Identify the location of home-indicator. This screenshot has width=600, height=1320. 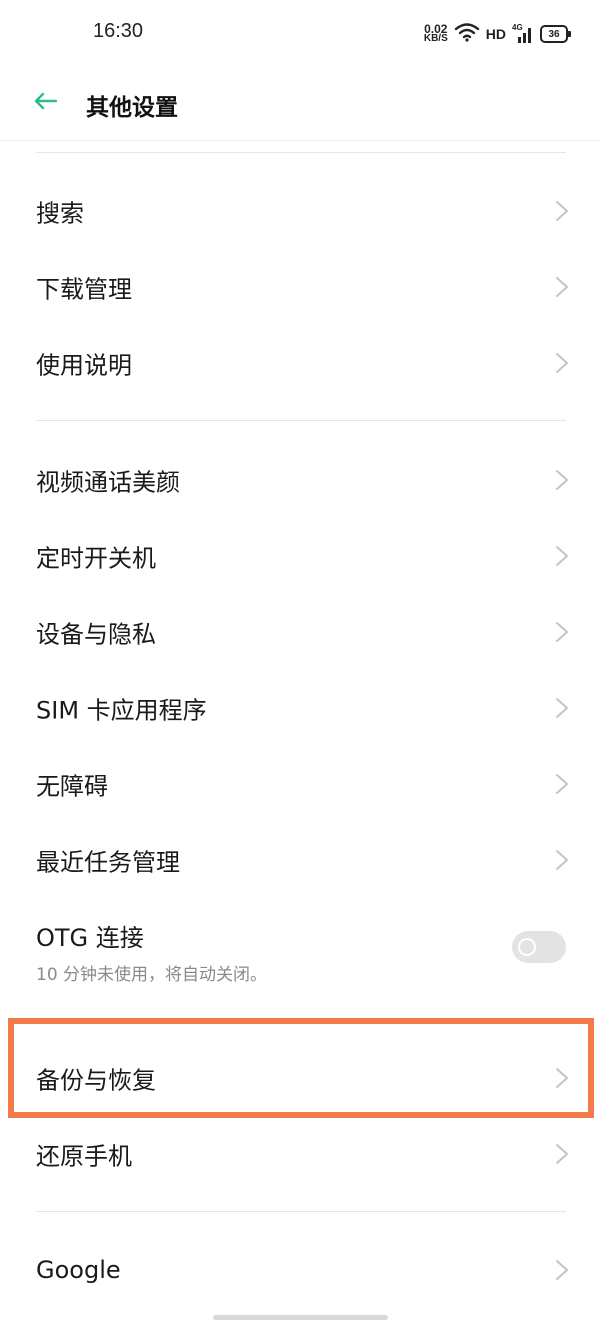
(300, 1317).